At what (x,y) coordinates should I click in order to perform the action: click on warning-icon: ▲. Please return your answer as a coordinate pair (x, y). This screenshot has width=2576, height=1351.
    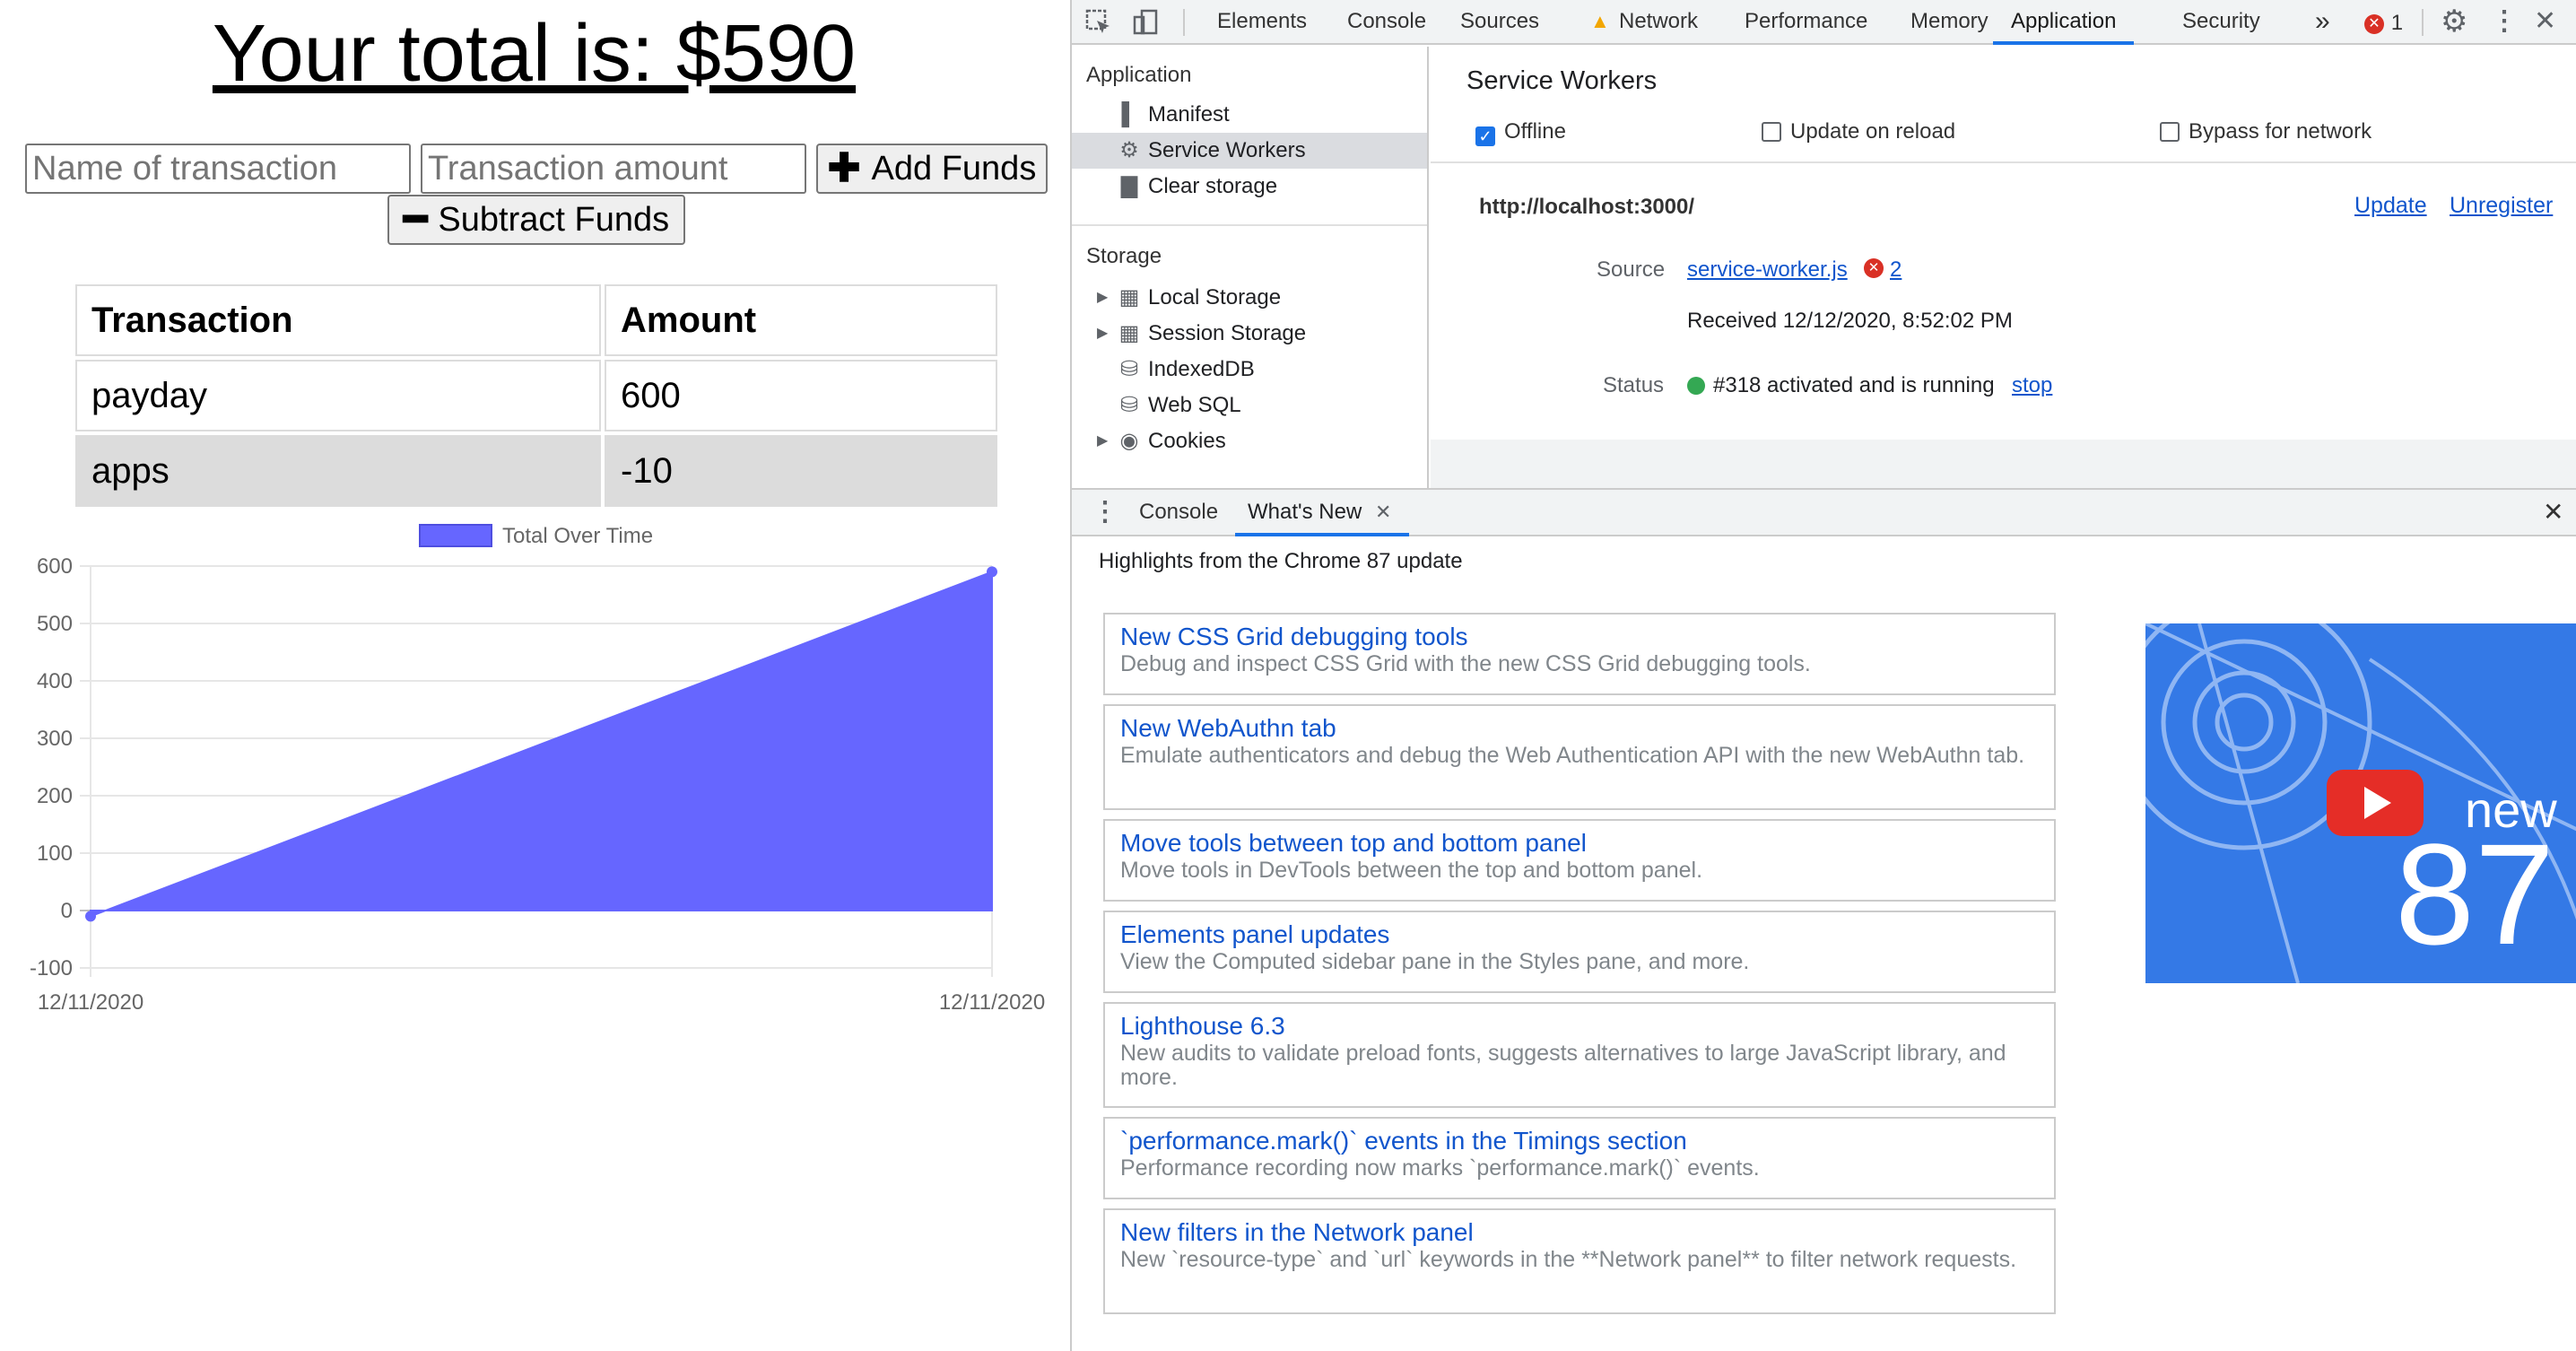
    Looking at the image, I should click on (1600, 21).